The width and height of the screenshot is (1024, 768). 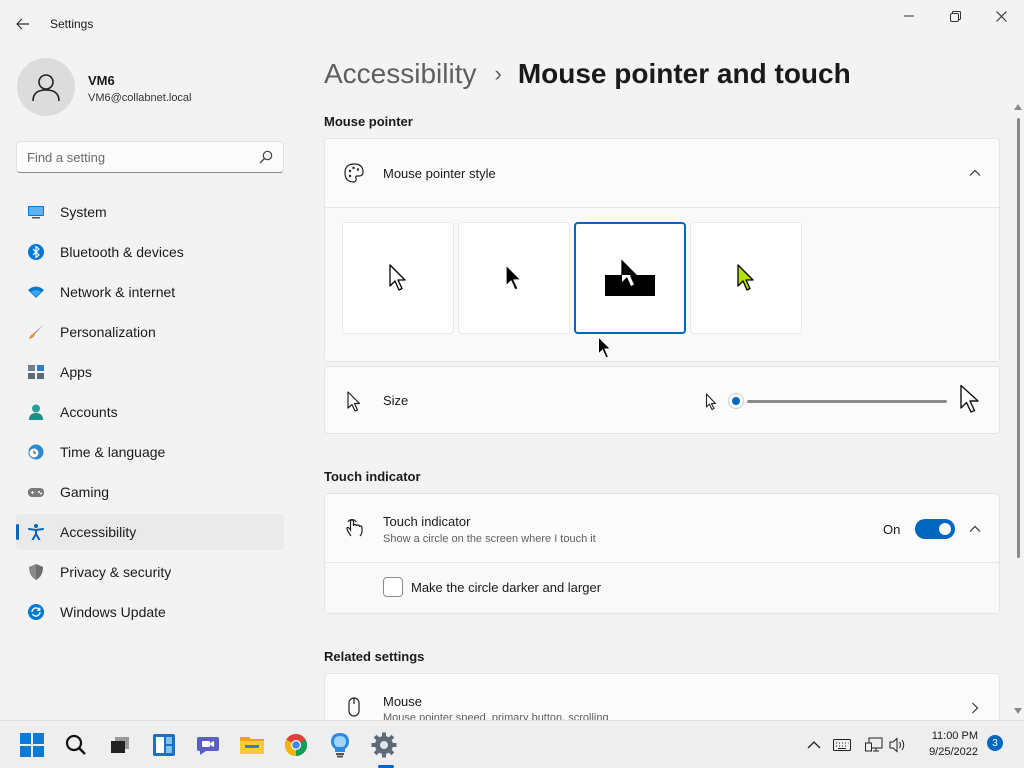 I want to click on volume-tray-button, so click(x=898, y=745).